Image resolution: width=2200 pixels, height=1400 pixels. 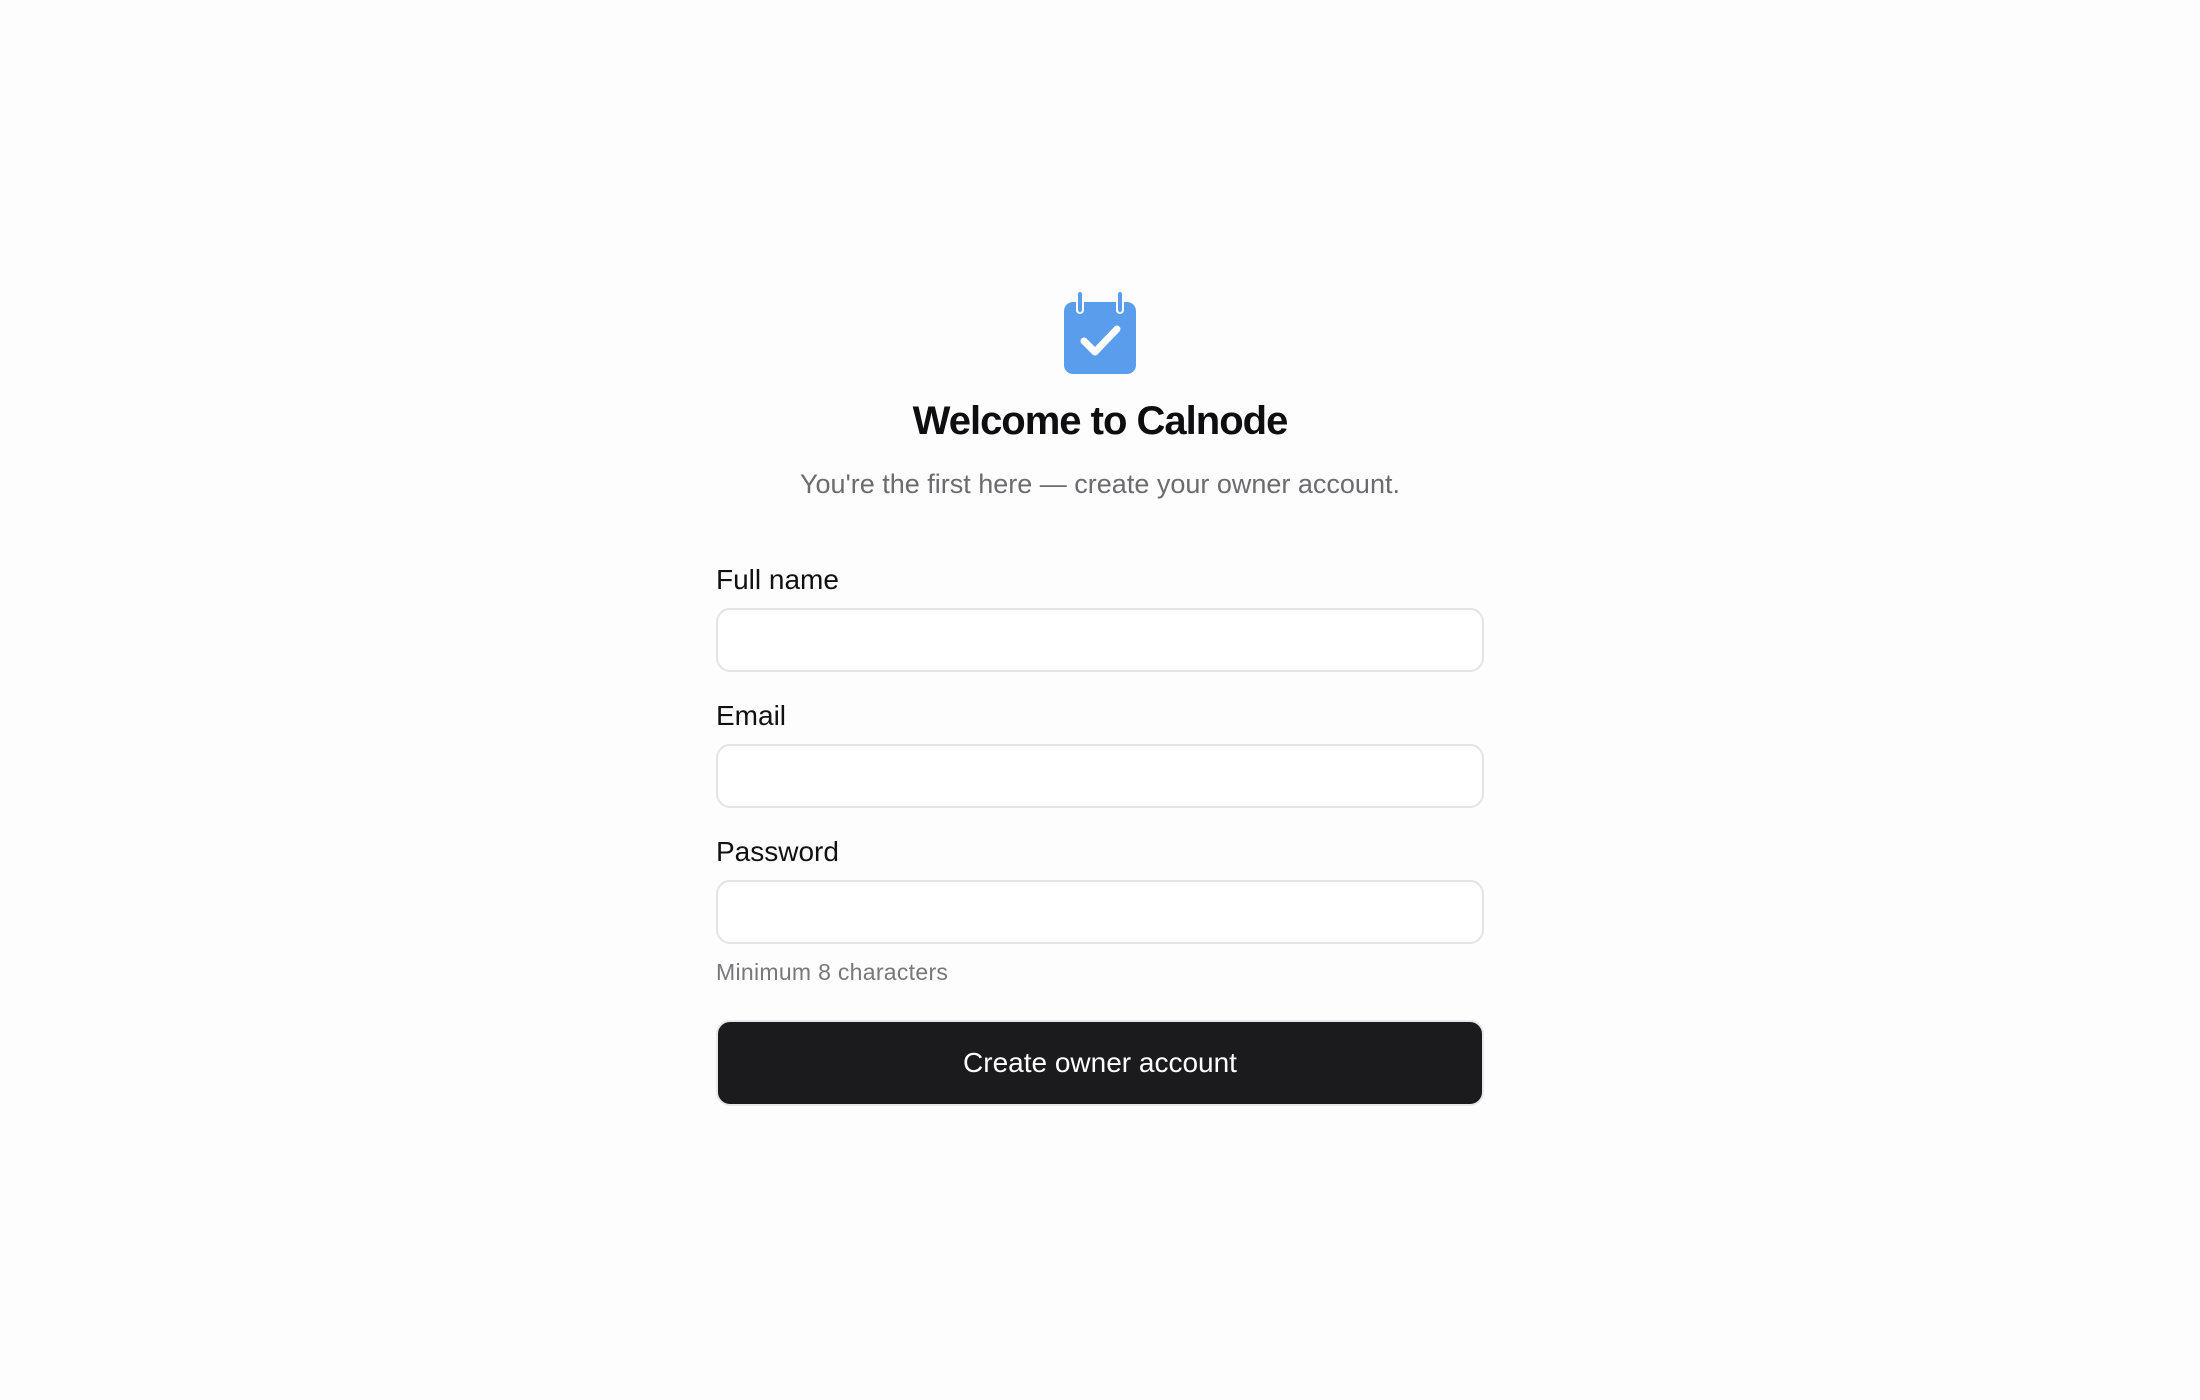 I want to click on page-title: Welcome to Calnode, so click(x=1100, y=421).